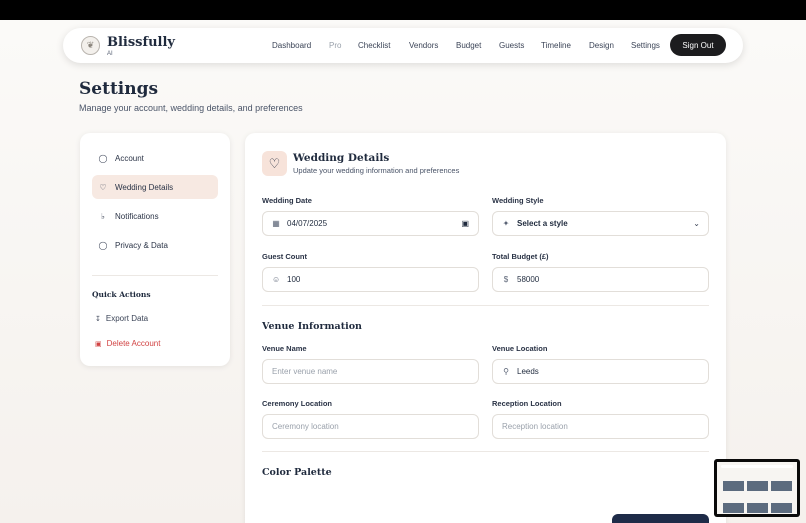  What do you see at coordinates (291, 45) in the screenshot?
I see `nav-link-dashboard: Dashboard` at bounding box center [291, 45].